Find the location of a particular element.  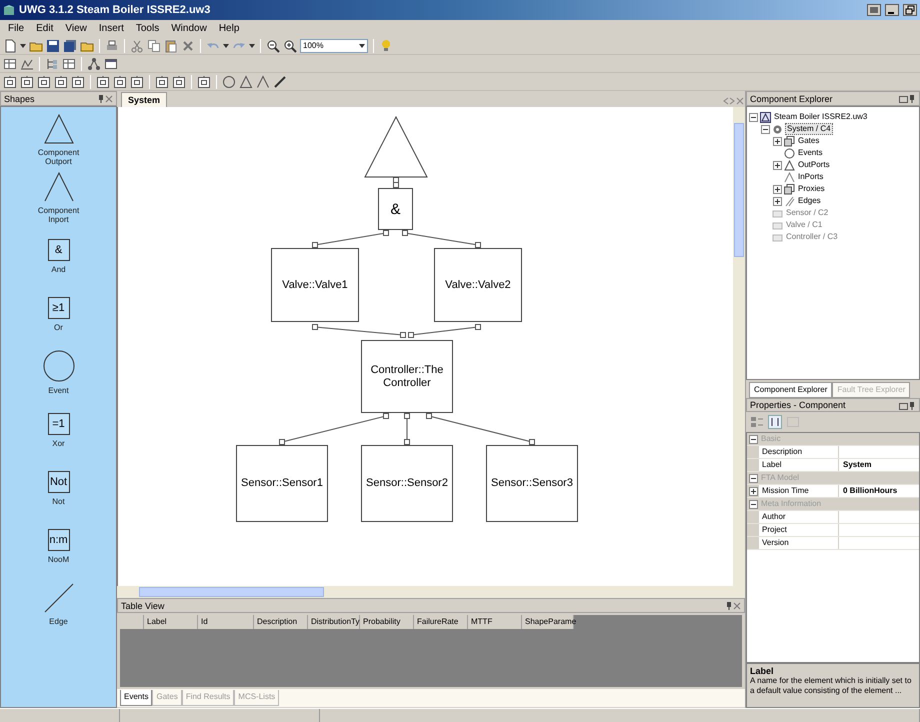

line-icon is located at coordinates (280, 81).